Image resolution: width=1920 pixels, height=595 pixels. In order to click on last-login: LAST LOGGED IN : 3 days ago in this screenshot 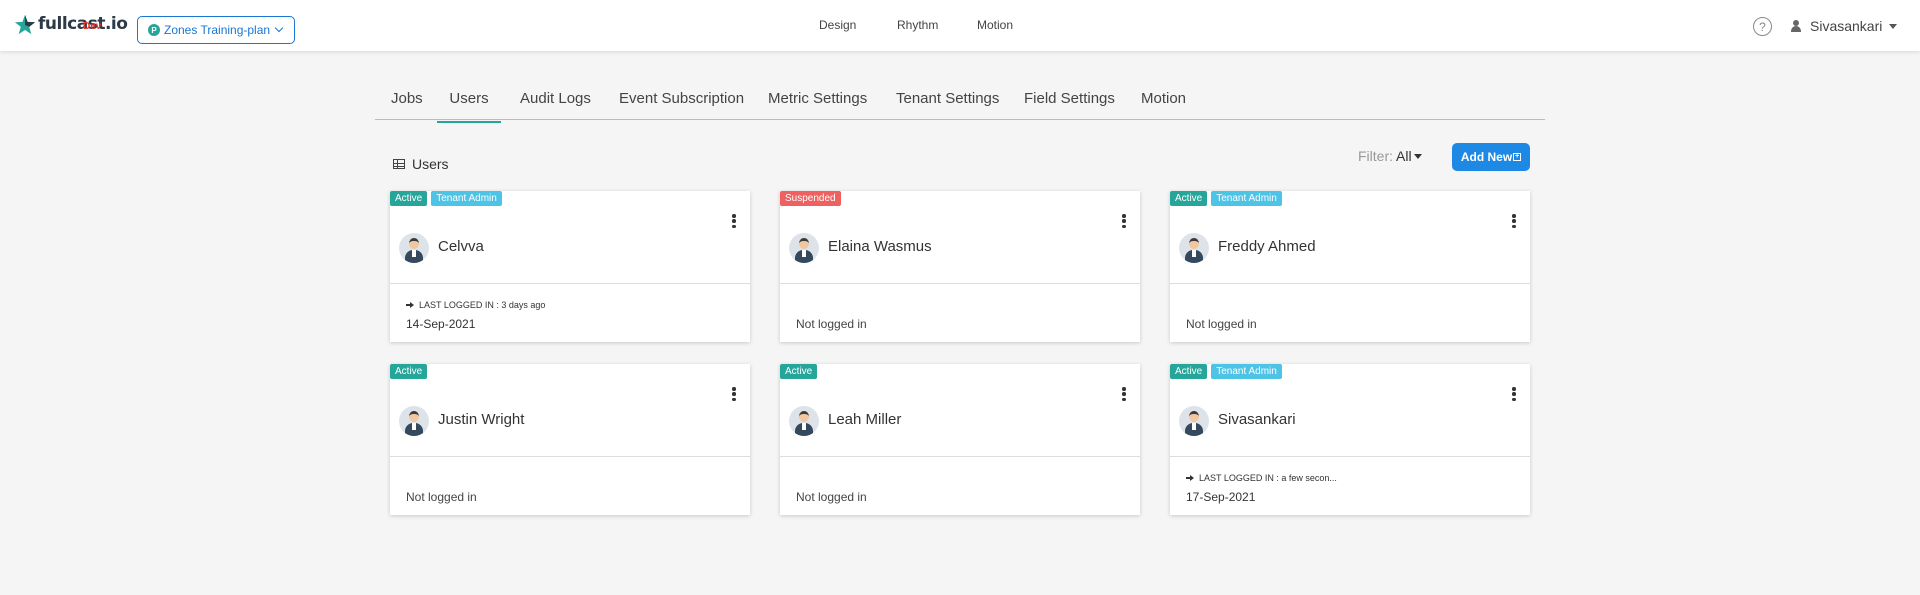, I will do `click(475, 305)`.